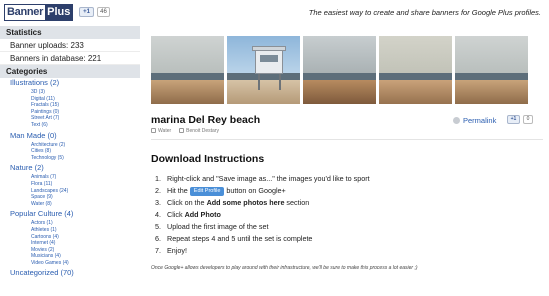 The width and height of the screenshot is (549, 296). I want to click on step-2: 2. Hit the Edit Profile button on Google+, so click(220, 191).